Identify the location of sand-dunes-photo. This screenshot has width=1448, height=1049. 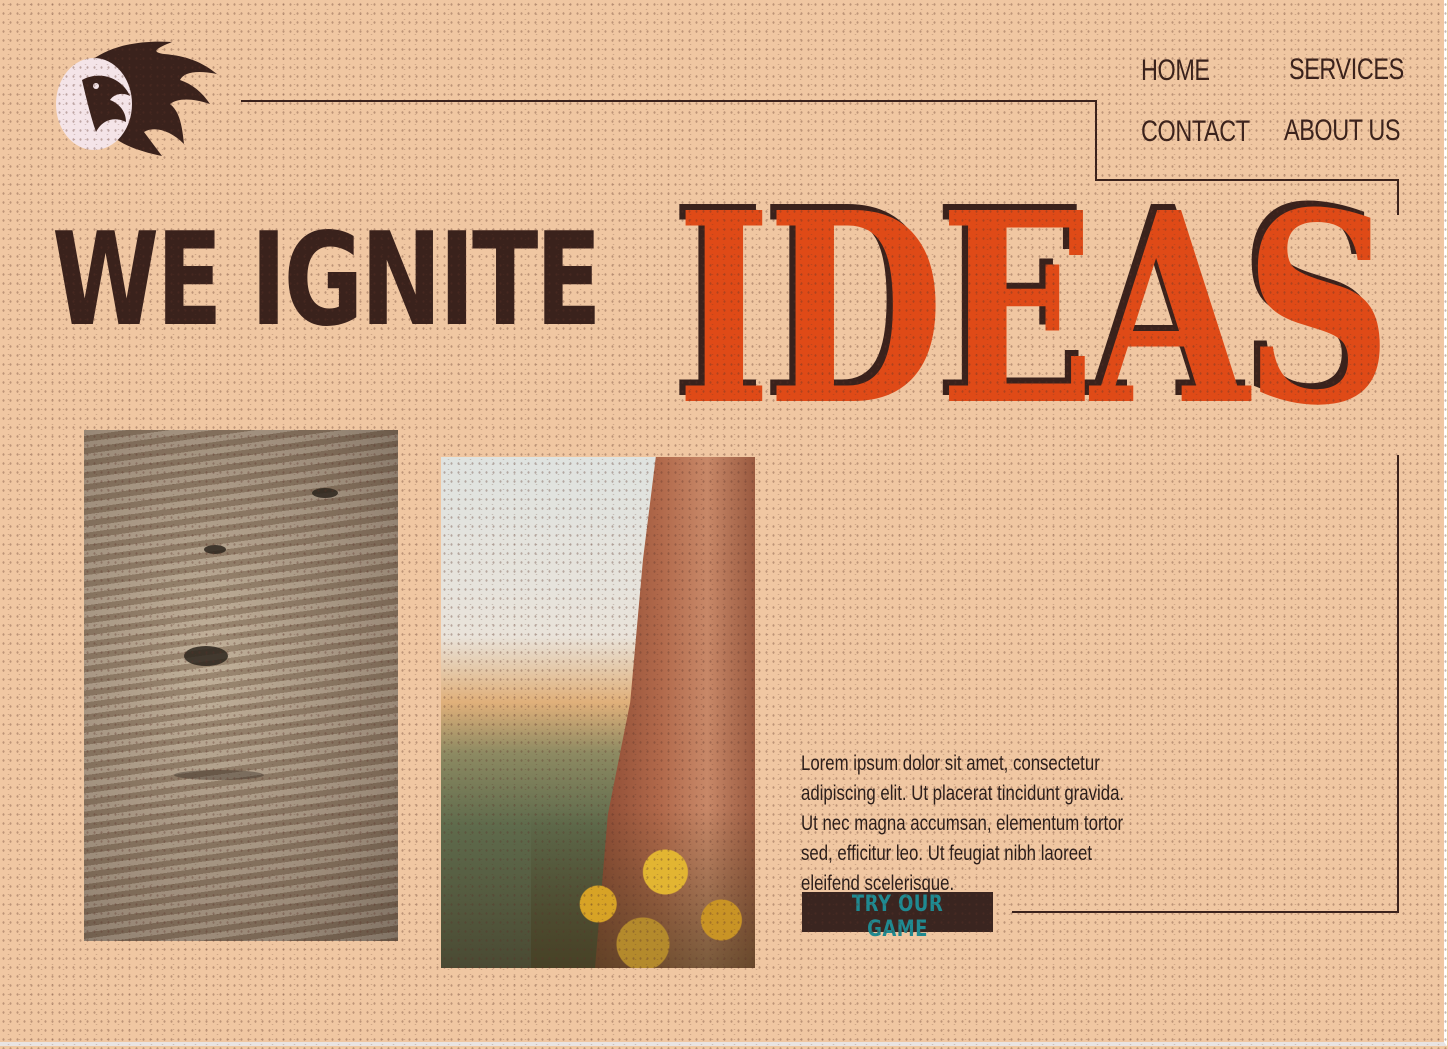
(241, 685).